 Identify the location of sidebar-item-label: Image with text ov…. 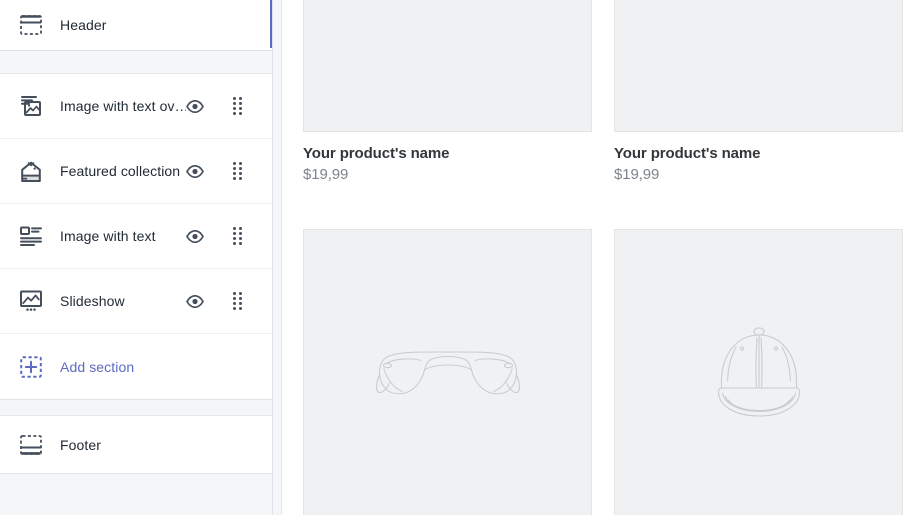
(123, 106).